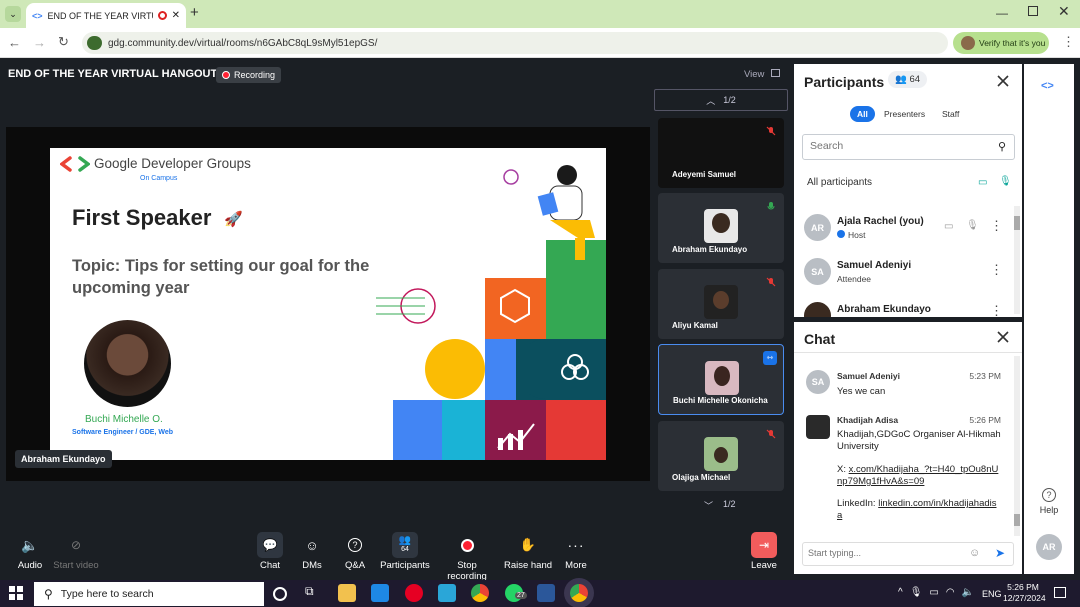 This screenshot has height=607, width=1080. Describe the element at coordinates (1033, 11) in the screenshot. I see `maximize-icon` at that location.